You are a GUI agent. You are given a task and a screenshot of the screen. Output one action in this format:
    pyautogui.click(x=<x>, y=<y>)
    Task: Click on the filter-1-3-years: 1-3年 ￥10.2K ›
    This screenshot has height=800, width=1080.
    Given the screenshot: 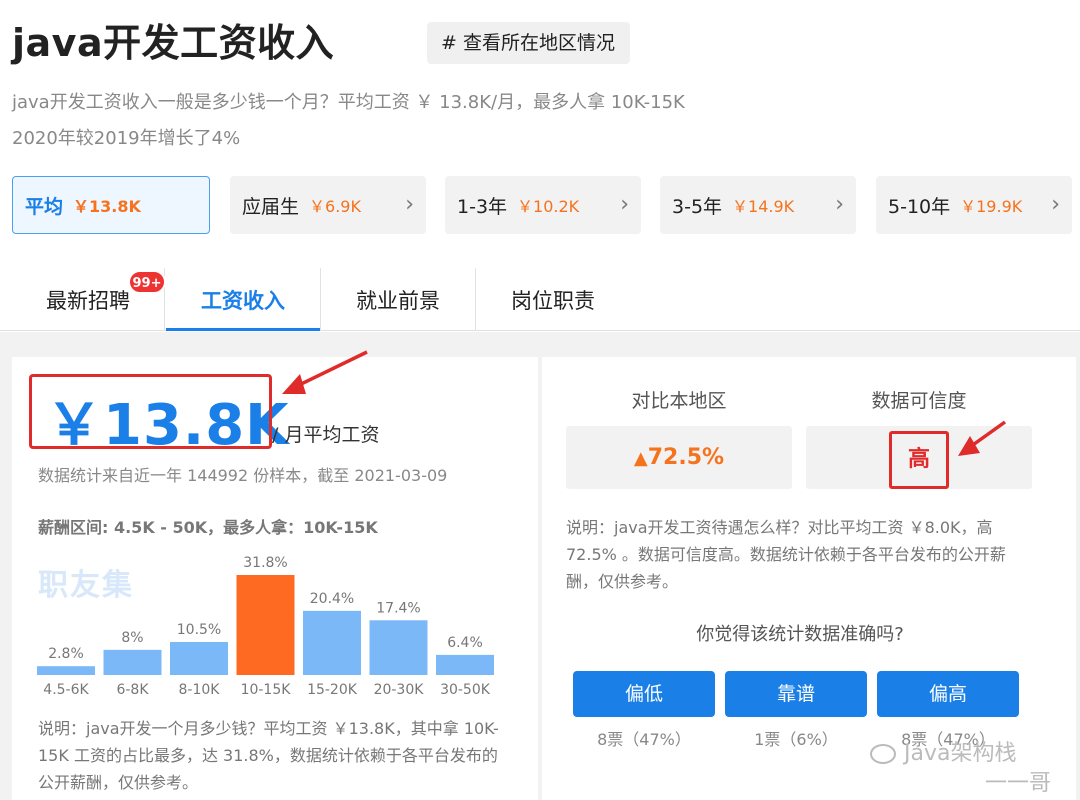 What is the action you would take?
    pyautogui.click(x=543, y=205)
    